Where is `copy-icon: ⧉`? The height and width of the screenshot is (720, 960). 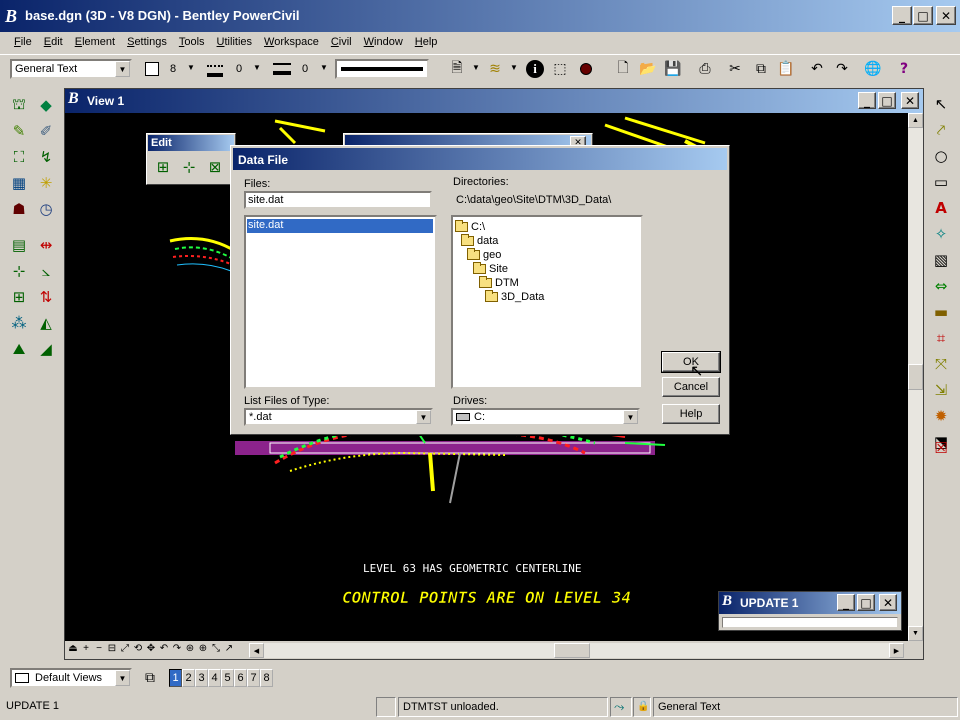
copy-icon: ⧉ is located at coordinates (761, 69).